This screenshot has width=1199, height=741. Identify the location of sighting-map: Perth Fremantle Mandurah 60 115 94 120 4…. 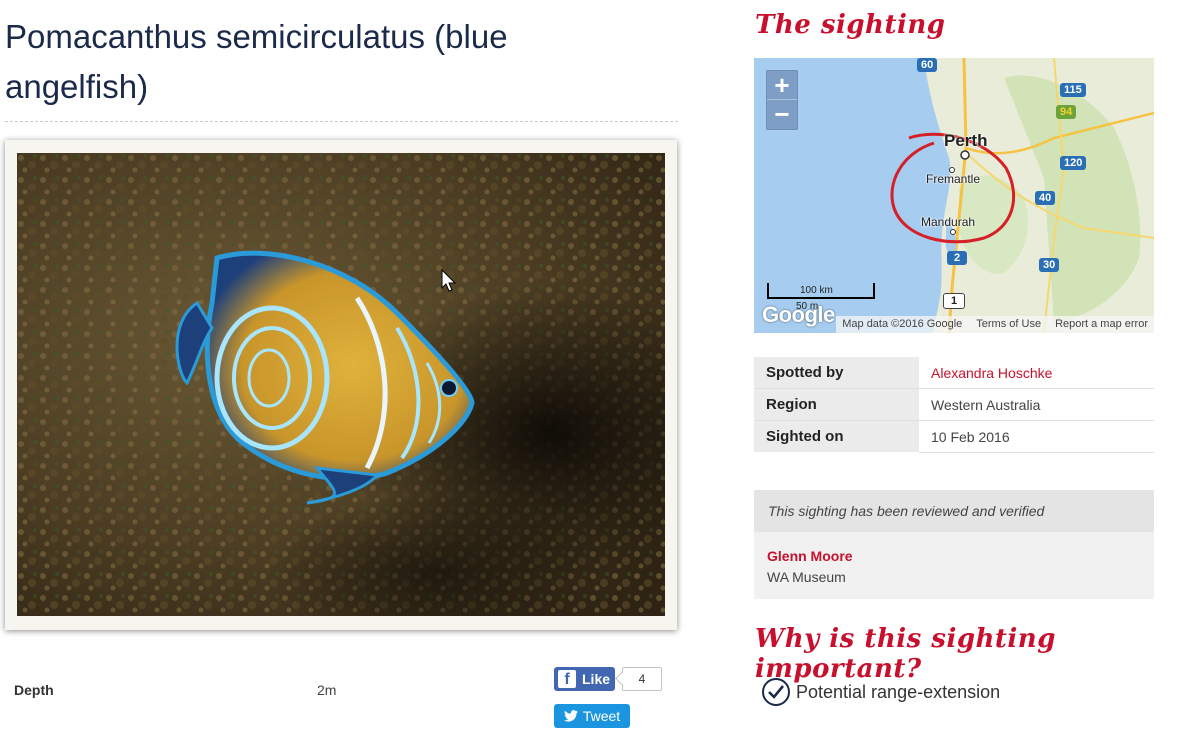
(954, 195).